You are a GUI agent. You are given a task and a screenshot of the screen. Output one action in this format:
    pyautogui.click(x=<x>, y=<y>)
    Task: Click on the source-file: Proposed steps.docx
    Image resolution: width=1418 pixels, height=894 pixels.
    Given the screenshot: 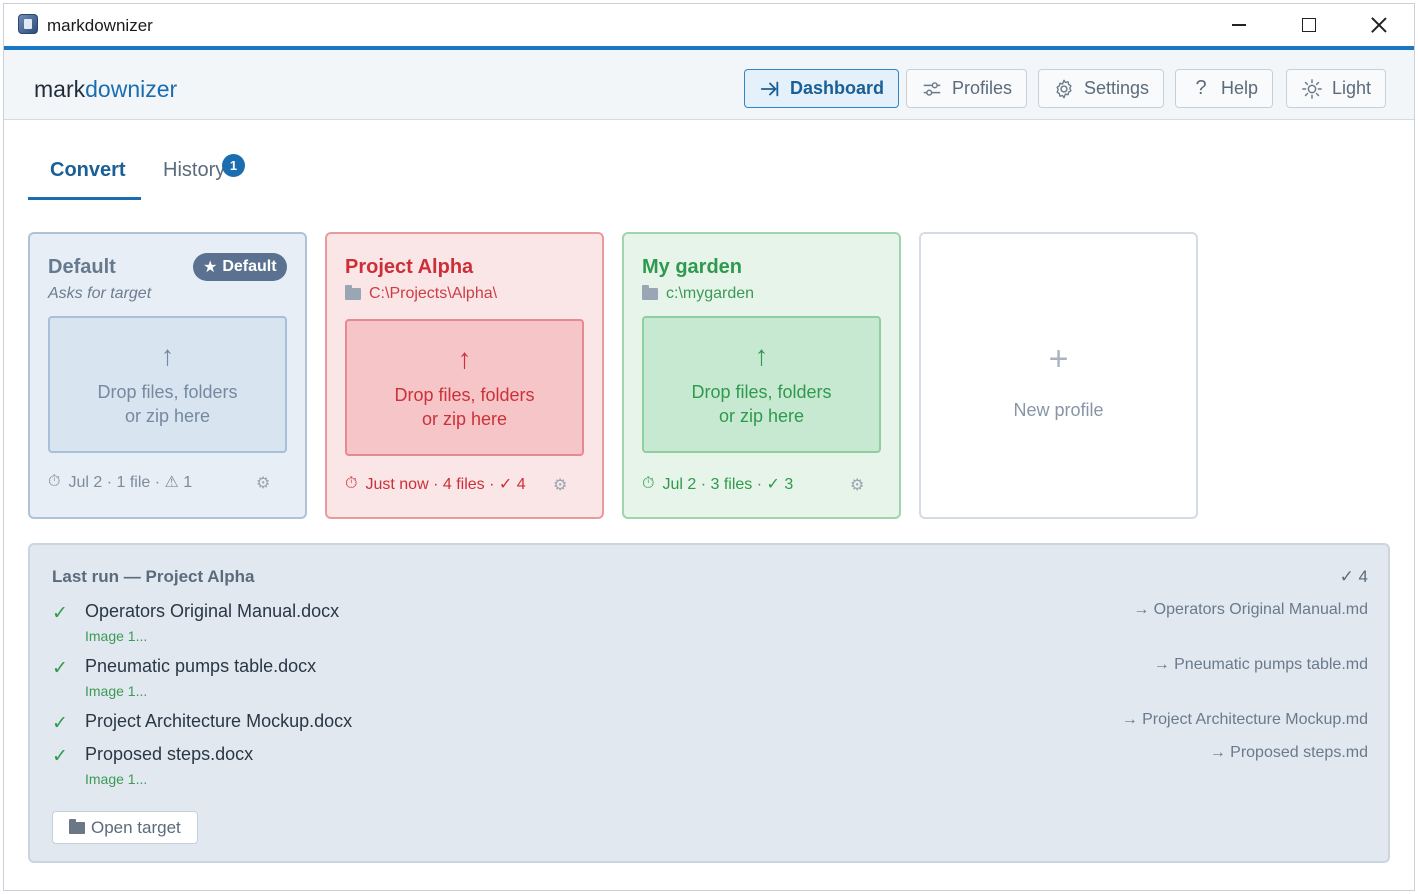 What is the action you would take?
    pyautogui.click(x=169, y=754)
    